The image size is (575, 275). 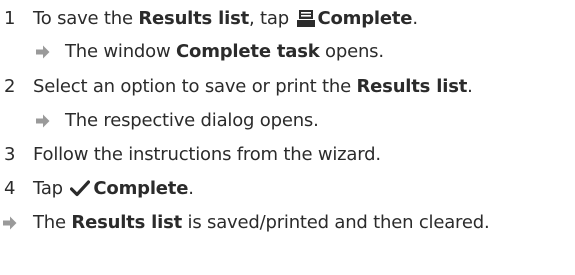 What do you see at coordinates (52, 222) in the screenshot?
I see `result-text-part: The` at bounding box center [52, 222].